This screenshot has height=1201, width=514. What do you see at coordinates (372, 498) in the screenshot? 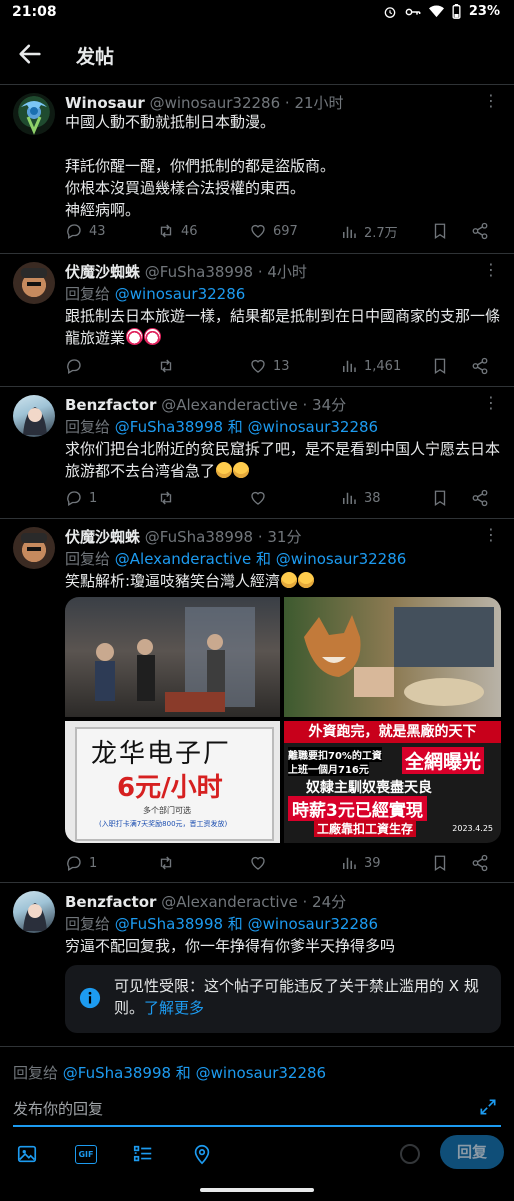
I see `views-count: 38` at bounding box center [372, 498].